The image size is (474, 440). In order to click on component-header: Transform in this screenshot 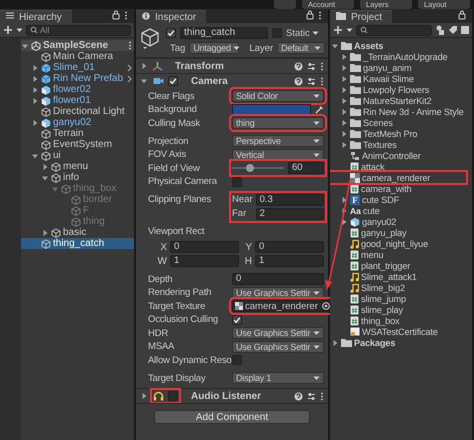, I will do `click(232, 65)`.